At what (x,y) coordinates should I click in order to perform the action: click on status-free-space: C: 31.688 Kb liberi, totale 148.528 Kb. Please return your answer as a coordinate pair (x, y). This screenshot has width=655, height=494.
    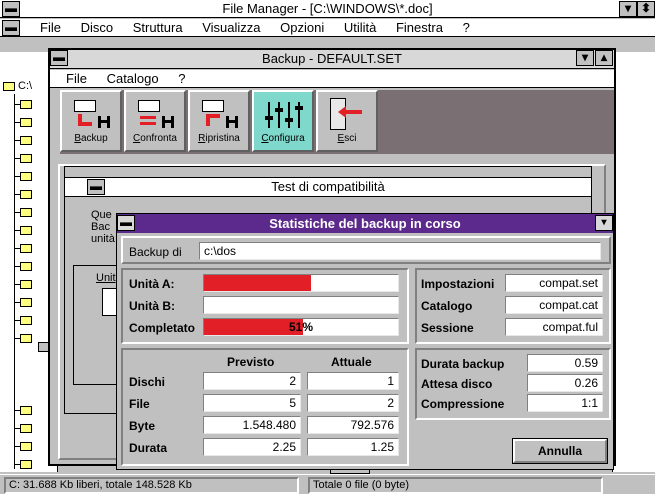
    Looking at the image, I should click on (151, 485).